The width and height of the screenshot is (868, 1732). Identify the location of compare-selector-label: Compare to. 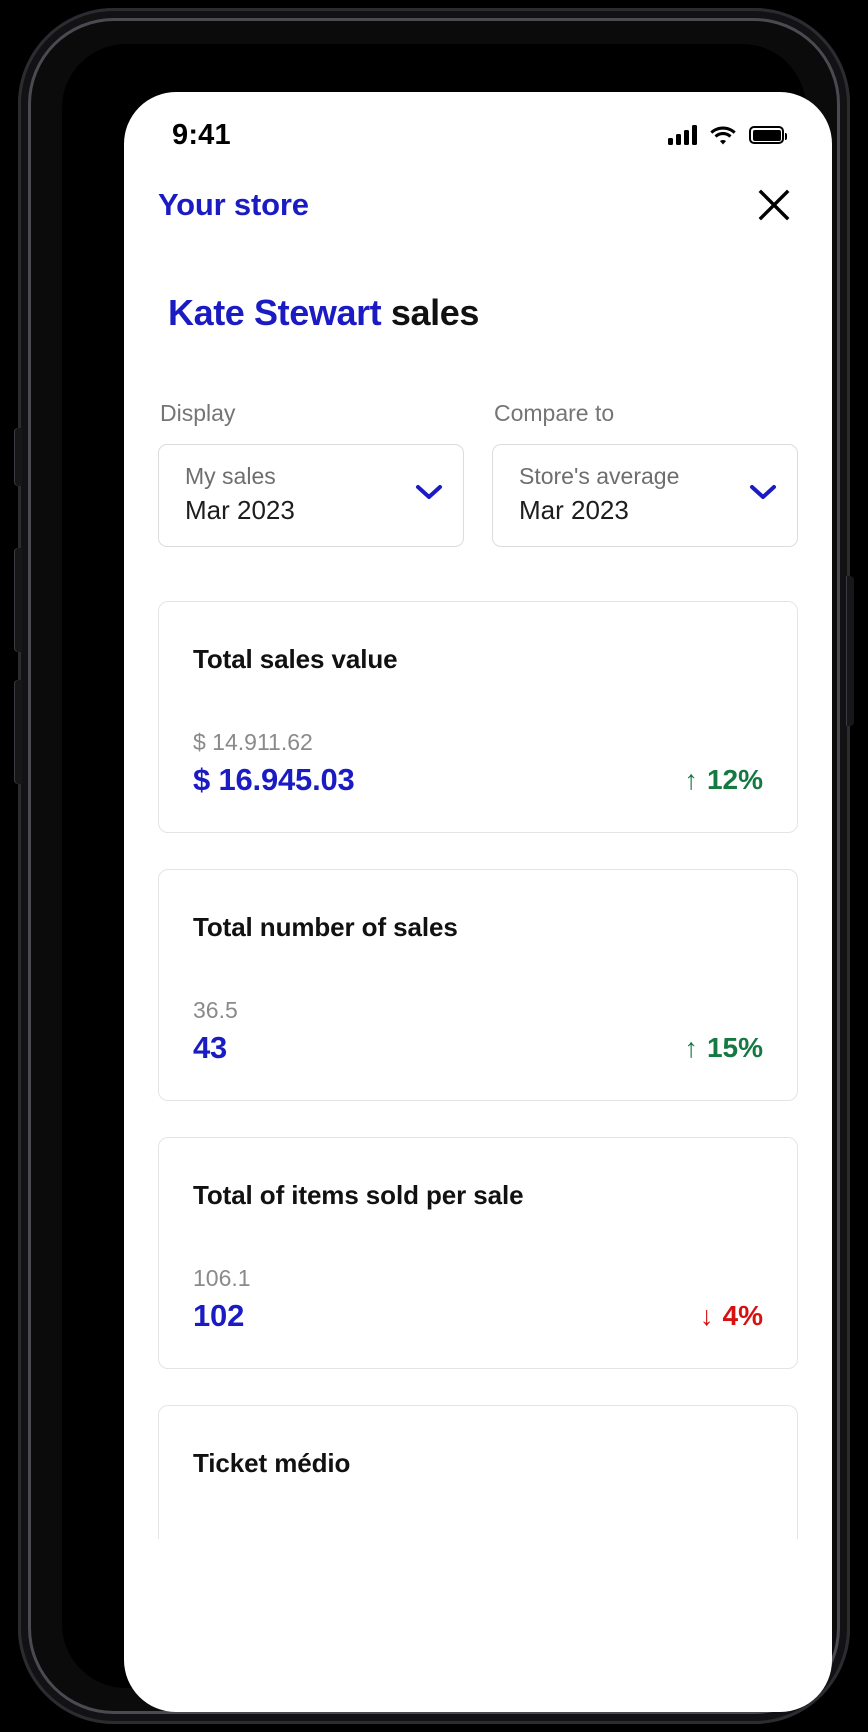
(554, 413).